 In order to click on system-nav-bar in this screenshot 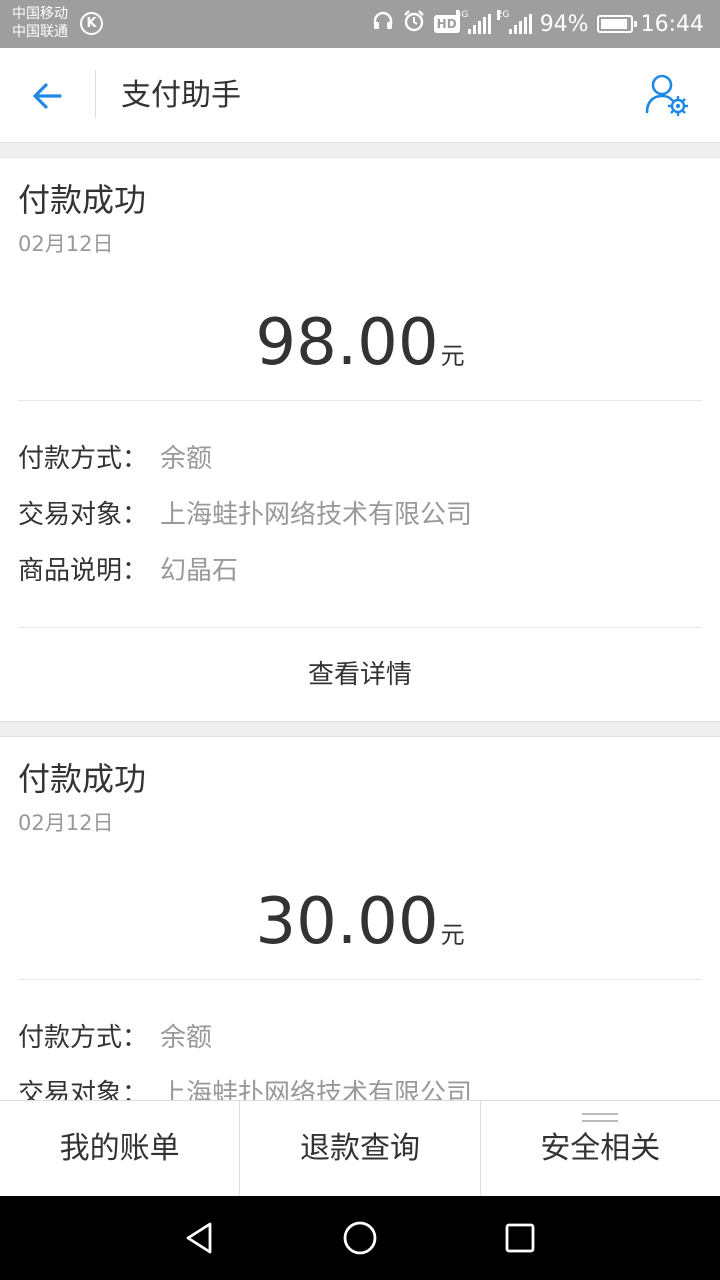, I will do `click(360, 1238)`.